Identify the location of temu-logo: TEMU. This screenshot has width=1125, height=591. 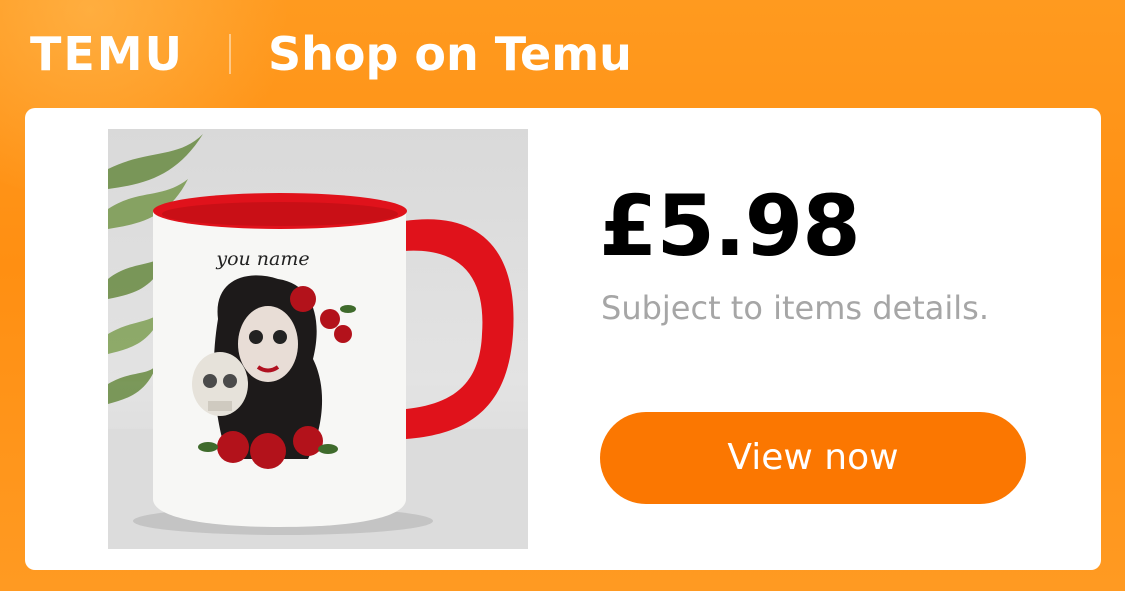
(107, 54).